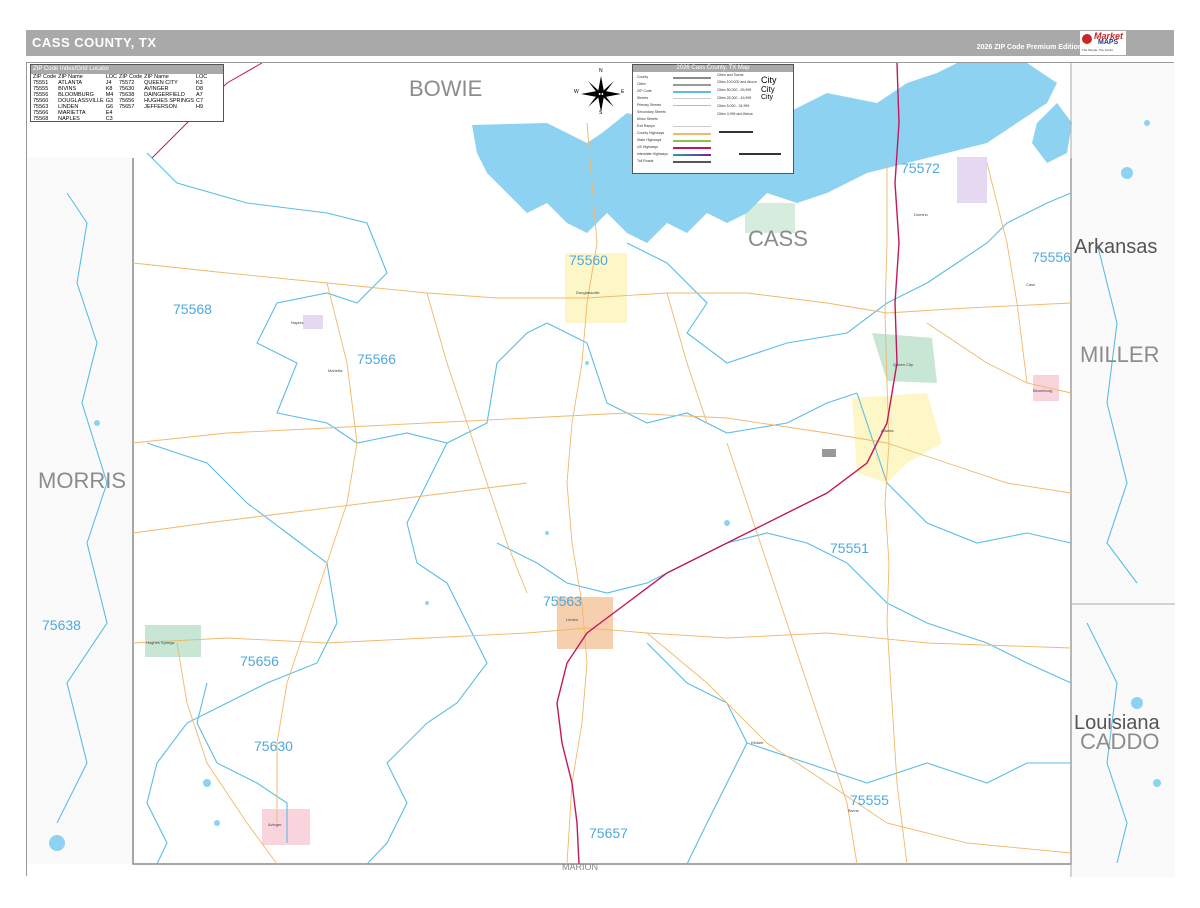 The width and height of the screenshot is (1200, 908). What do you see at coordinates (41, 119) in the screenshot?
I see `table-cell: 75568` at bounding box center [41, 119].